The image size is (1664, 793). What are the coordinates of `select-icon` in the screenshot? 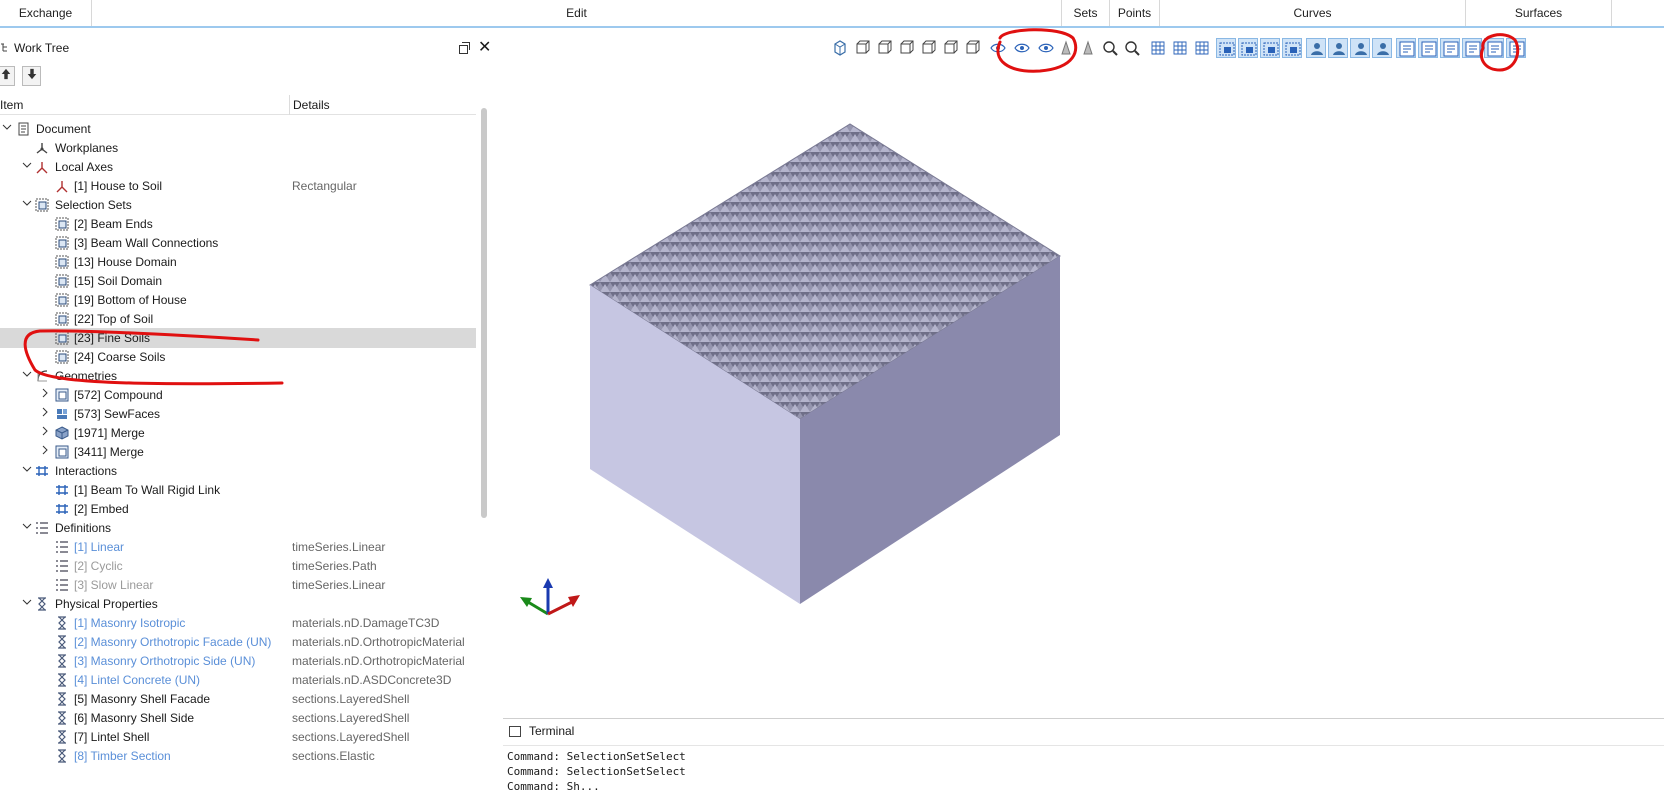 It's located at (1226, 48).